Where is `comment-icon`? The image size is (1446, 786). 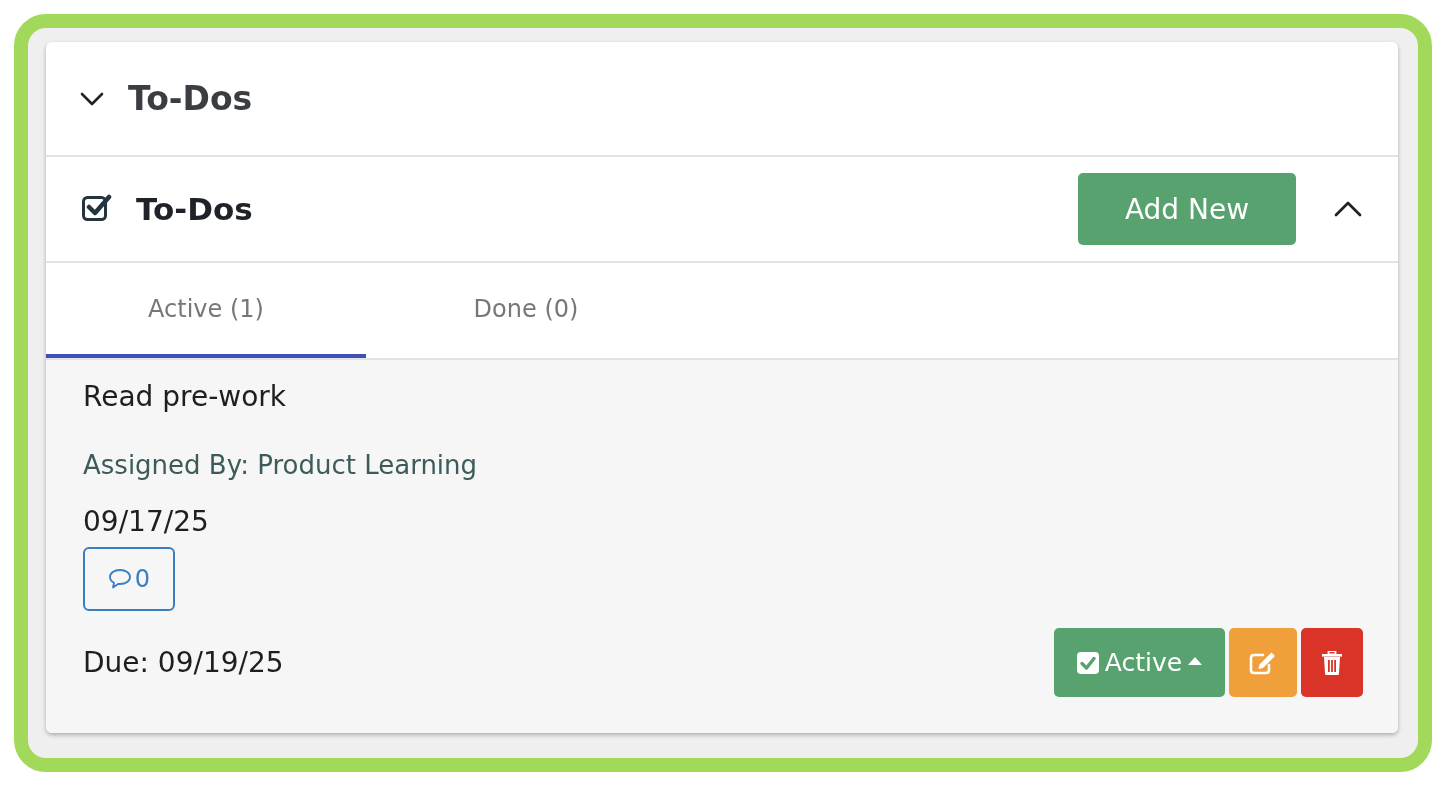
comment-icon is located at coordinates (119, 579).